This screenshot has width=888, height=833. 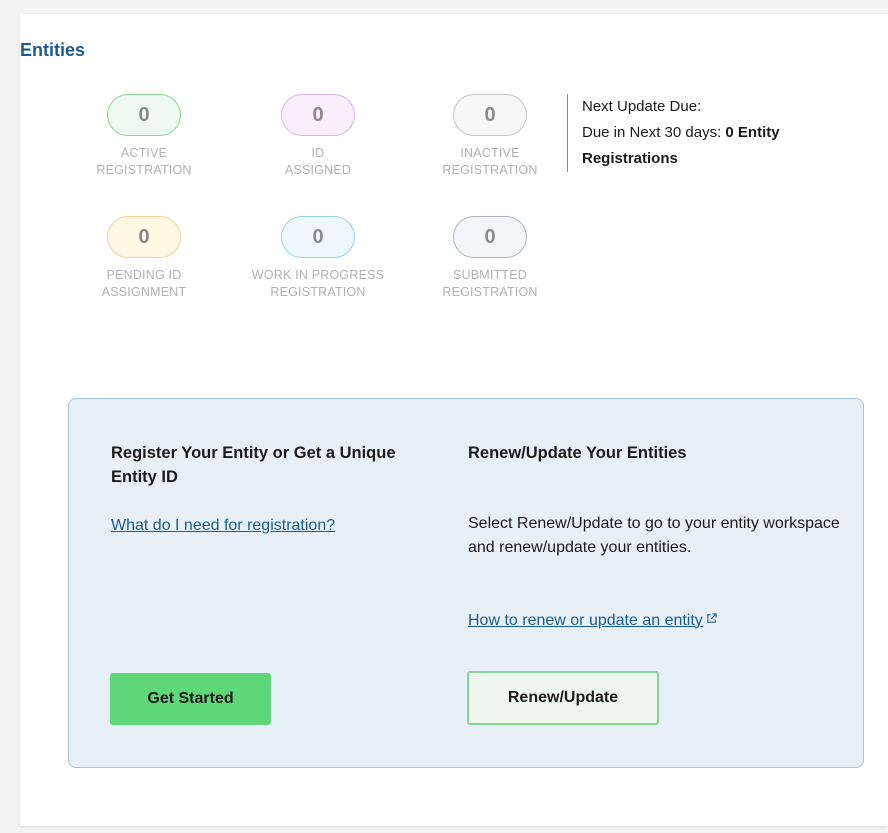 What do you see at coordinates (144, 161) in the screenshot?
I see `status-label: ACTIVE REGISTRATION` at bounding box center [144, 161].